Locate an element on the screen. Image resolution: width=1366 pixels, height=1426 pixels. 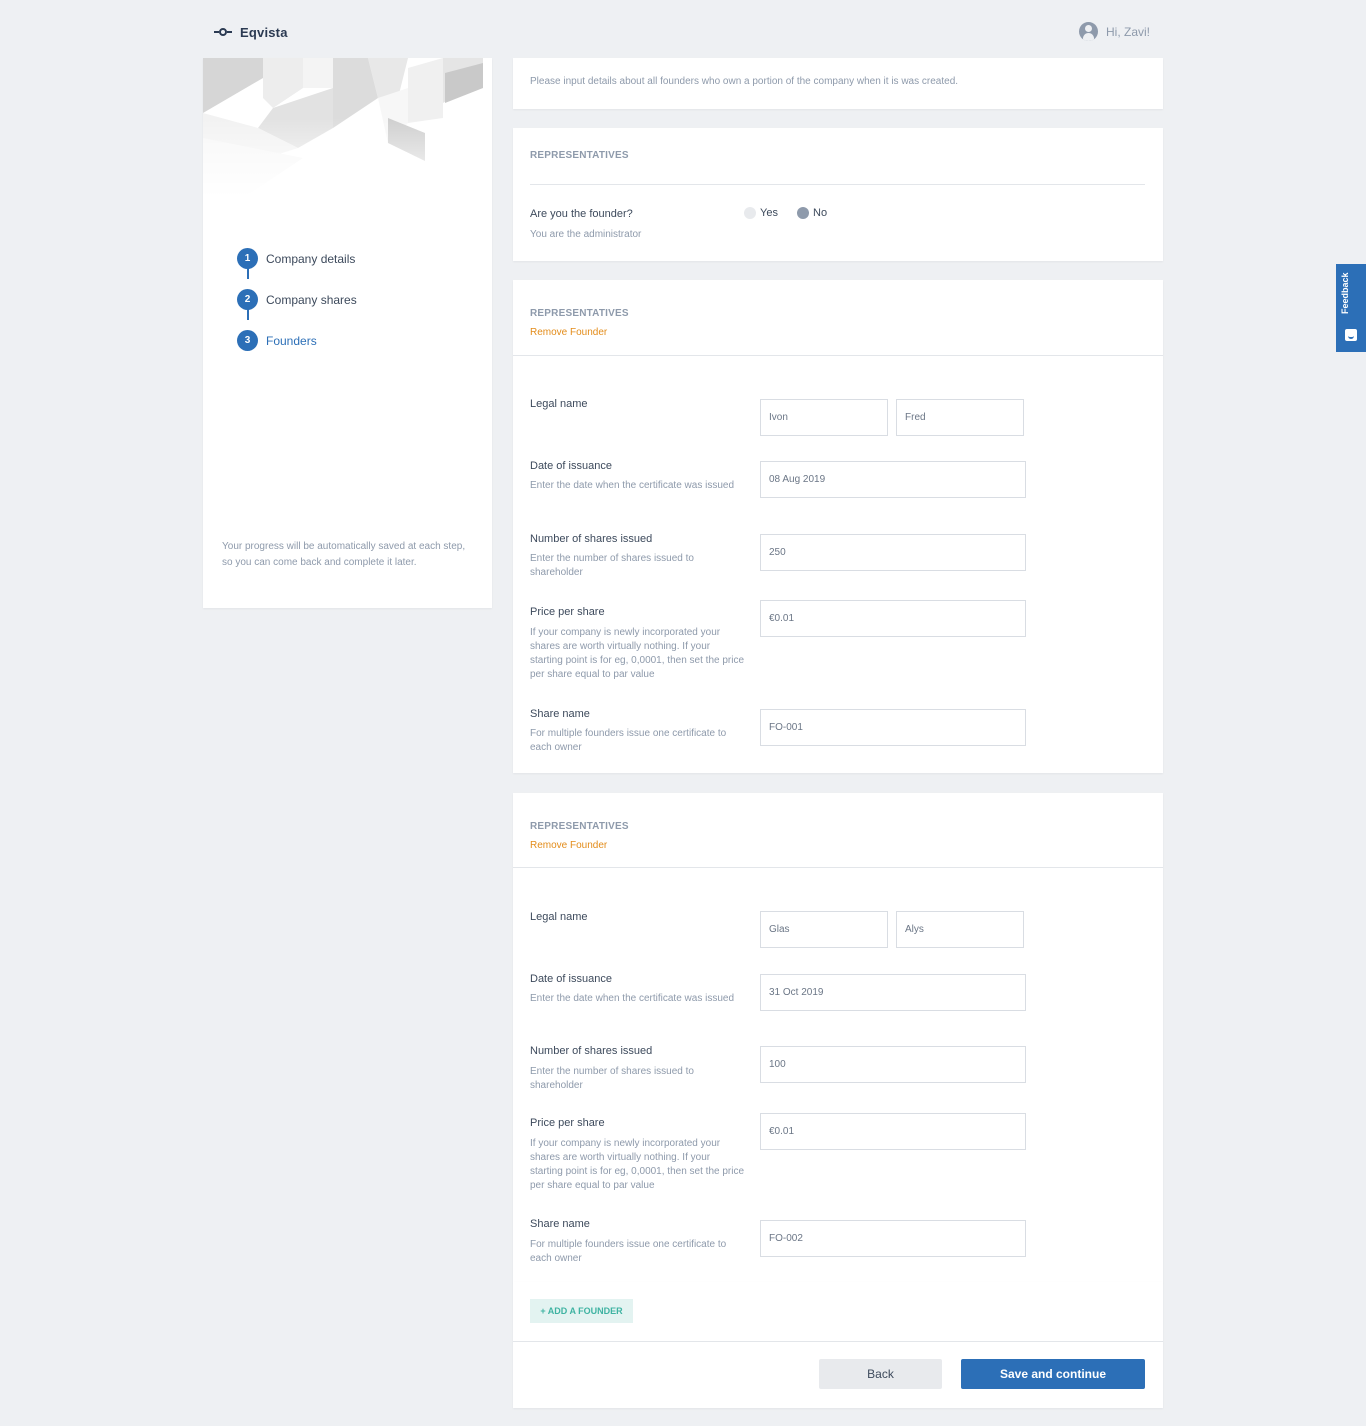
user-menu: Hi, Zavi! is located at coordinates (1114, 31).